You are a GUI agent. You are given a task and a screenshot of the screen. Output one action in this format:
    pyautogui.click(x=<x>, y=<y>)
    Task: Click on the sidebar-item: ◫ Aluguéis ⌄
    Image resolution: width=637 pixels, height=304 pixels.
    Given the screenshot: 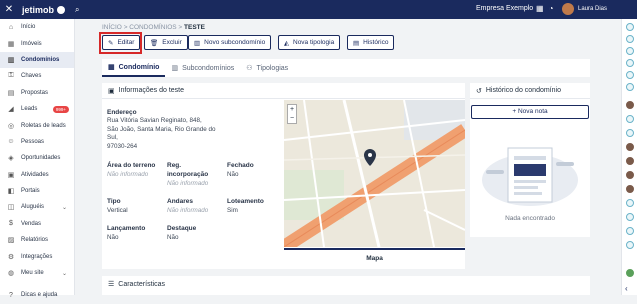 What is the action you would take?
    pyautogui.click(x=37, y=207)
    